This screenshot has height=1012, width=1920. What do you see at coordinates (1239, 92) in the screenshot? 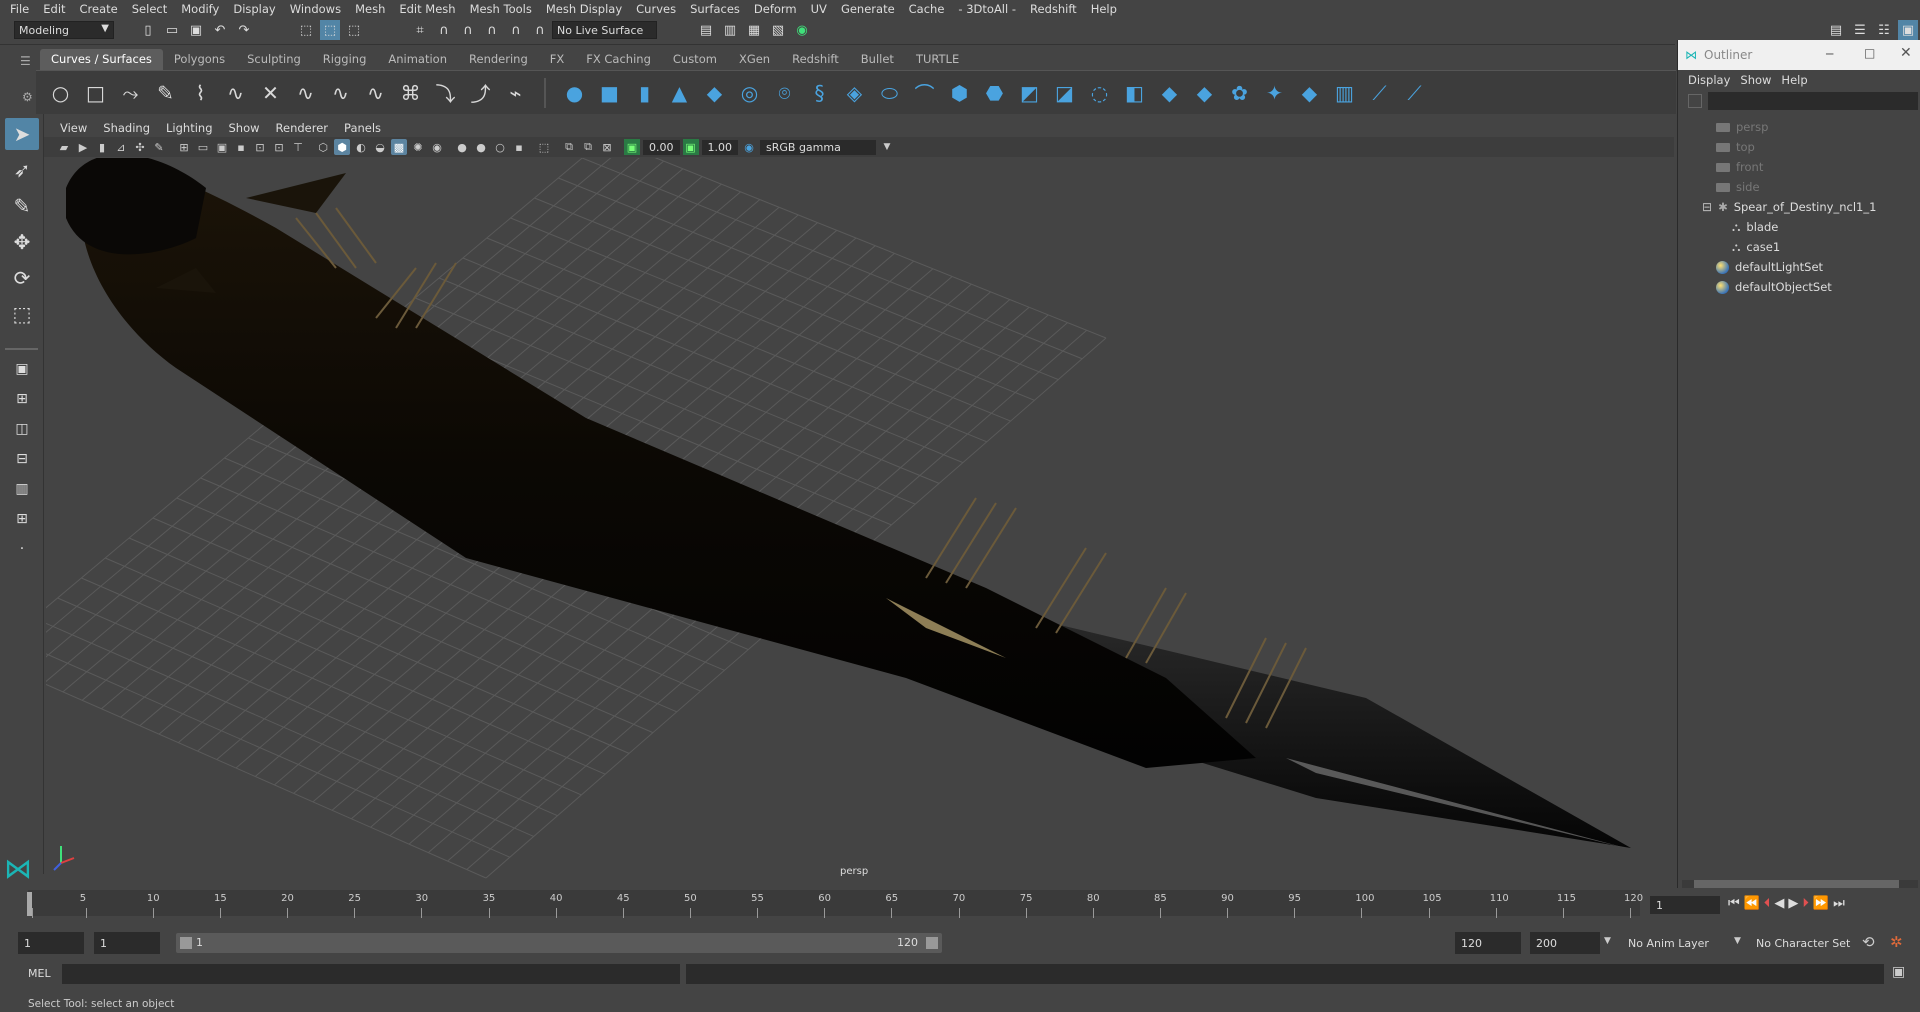
I see `detach-surface-icon: ✿` at bounding box center [1239, 92].